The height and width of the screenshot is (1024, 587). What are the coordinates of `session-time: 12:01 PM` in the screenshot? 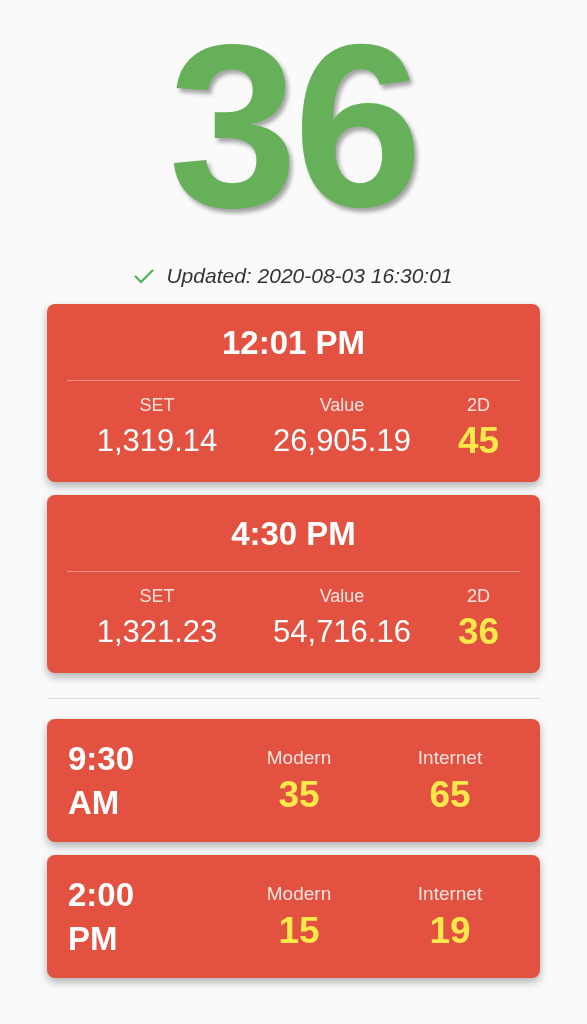 It's located at (293, 343).